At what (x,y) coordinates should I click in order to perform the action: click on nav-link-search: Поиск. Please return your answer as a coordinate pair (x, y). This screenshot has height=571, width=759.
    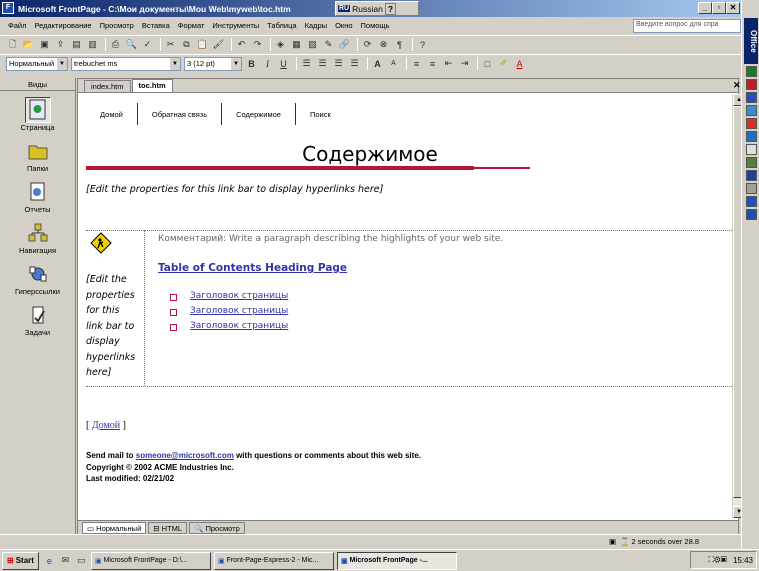
    Looking at the image, I should click on (320, 114).